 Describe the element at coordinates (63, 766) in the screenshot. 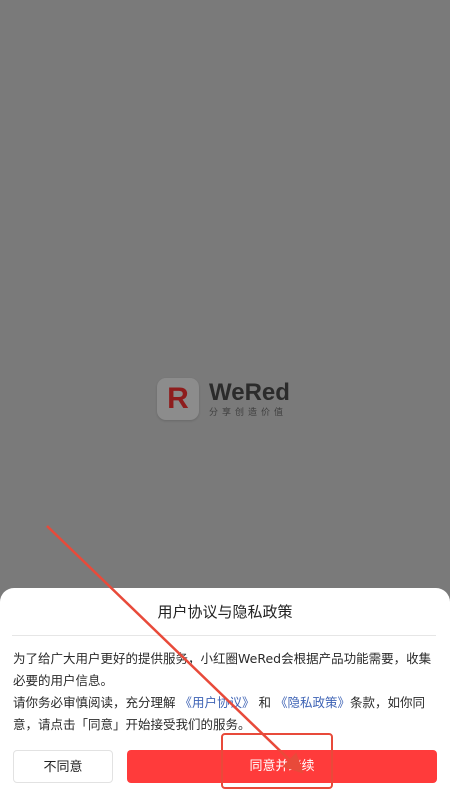

I see `disagree-button: 不同意` at that location.